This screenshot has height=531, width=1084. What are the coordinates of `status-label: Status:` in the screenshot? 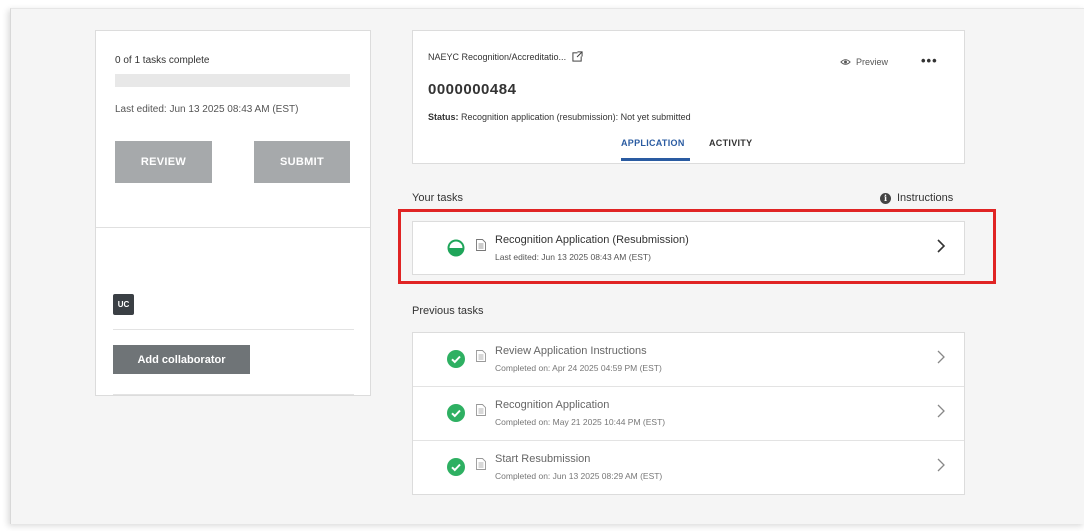 It's located at (443, 117).